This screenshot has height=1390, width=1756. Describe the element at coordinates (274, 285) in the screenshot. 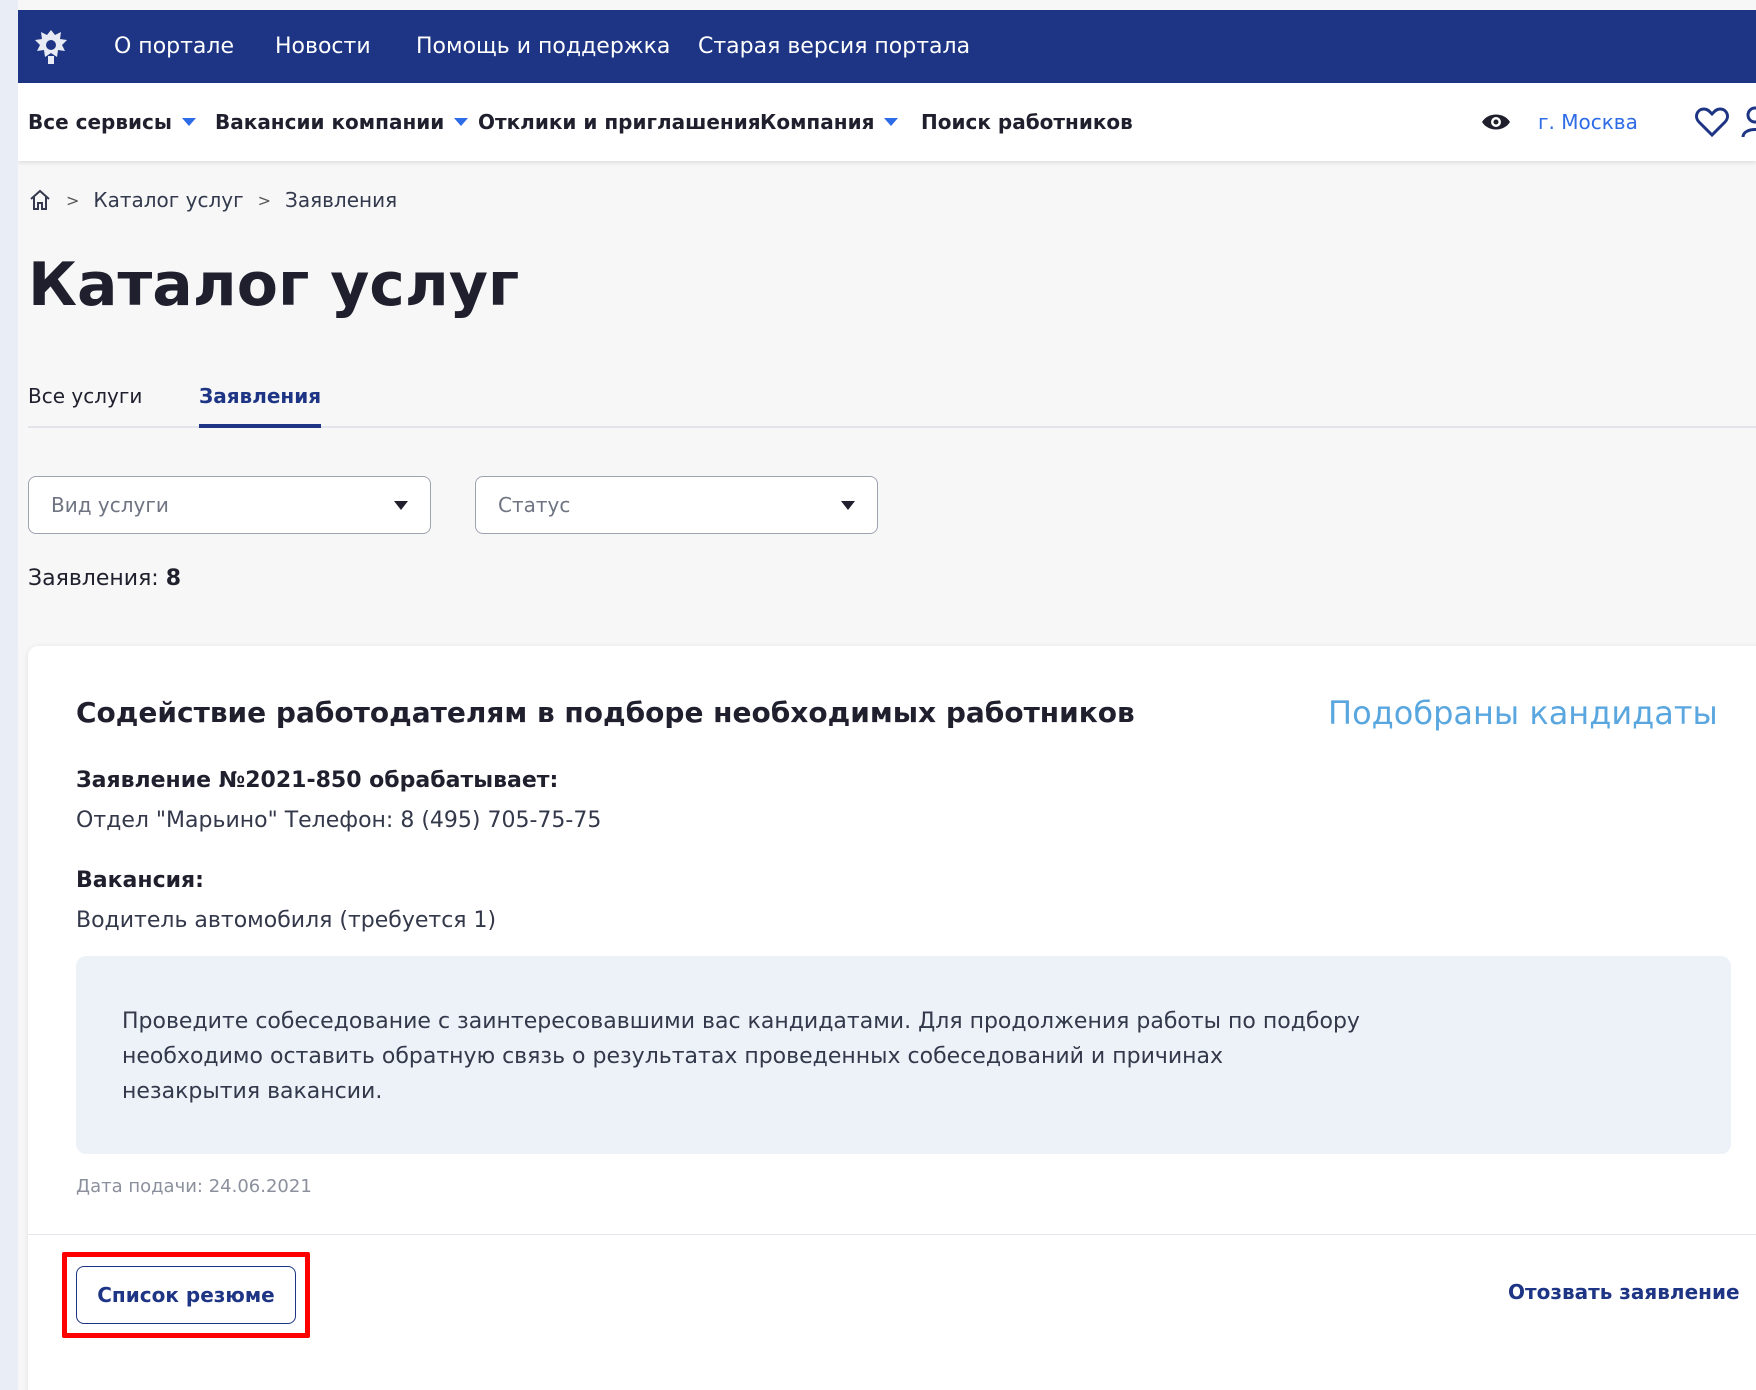

I see `page-title: Каталог услуг` at that location.